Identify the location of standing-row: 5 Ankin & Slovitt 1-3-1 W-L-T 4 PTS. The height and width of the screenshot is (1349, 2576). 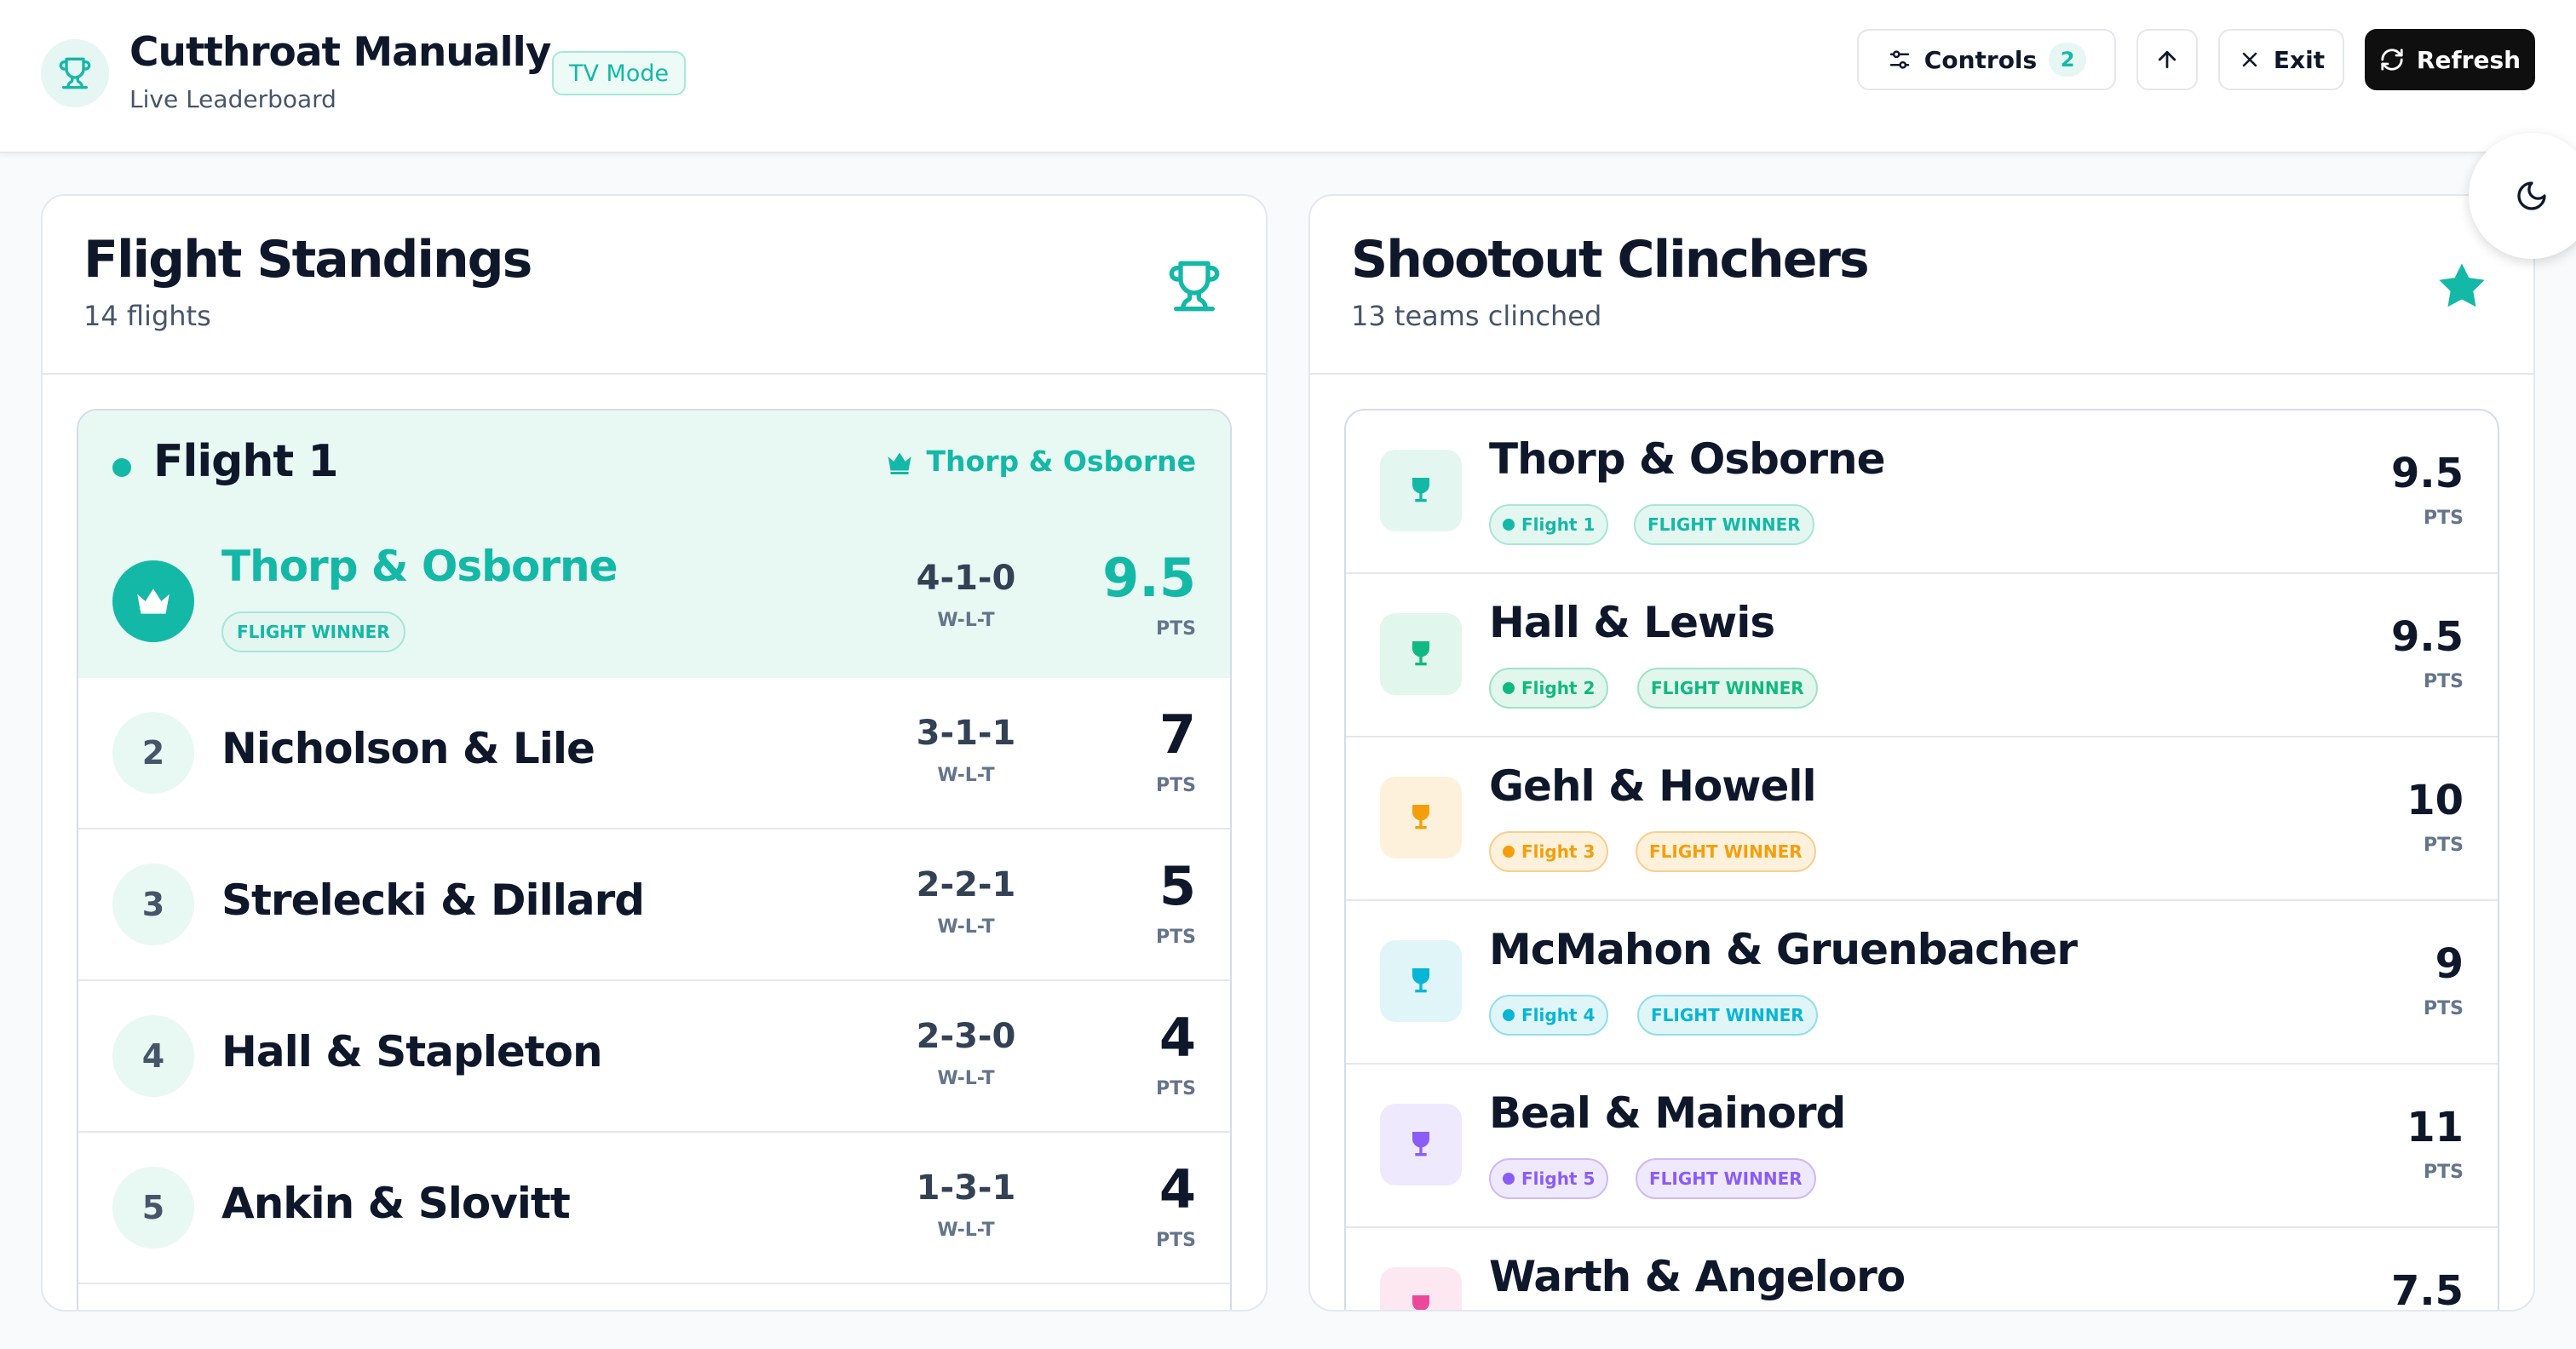
(654, 1208).